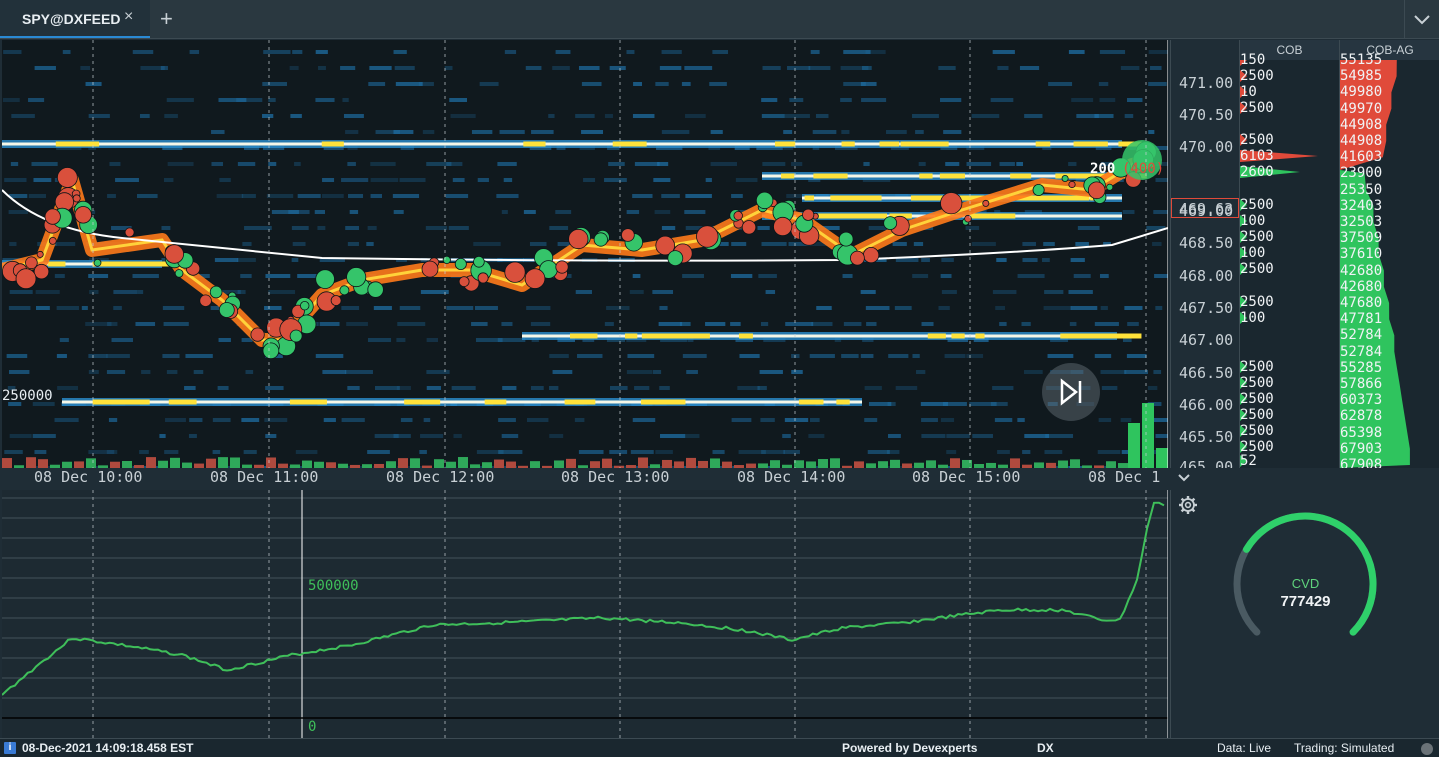  I want to click on tab-spy-dxfeed: SPY@DXFEED ×, so click(75, 19).